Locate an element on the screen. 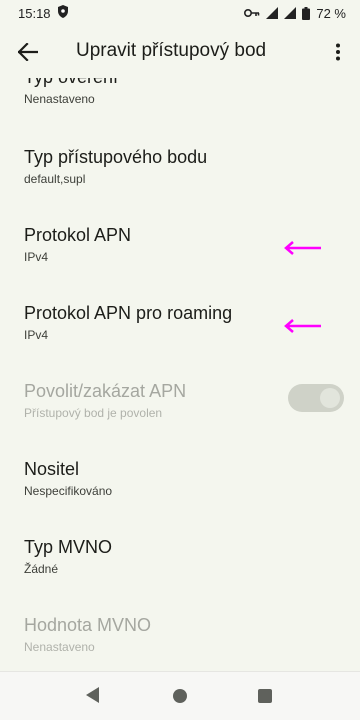 This screenshot has height=720, width=360. status-left: 15:18 is located at coordinates (43, 13).